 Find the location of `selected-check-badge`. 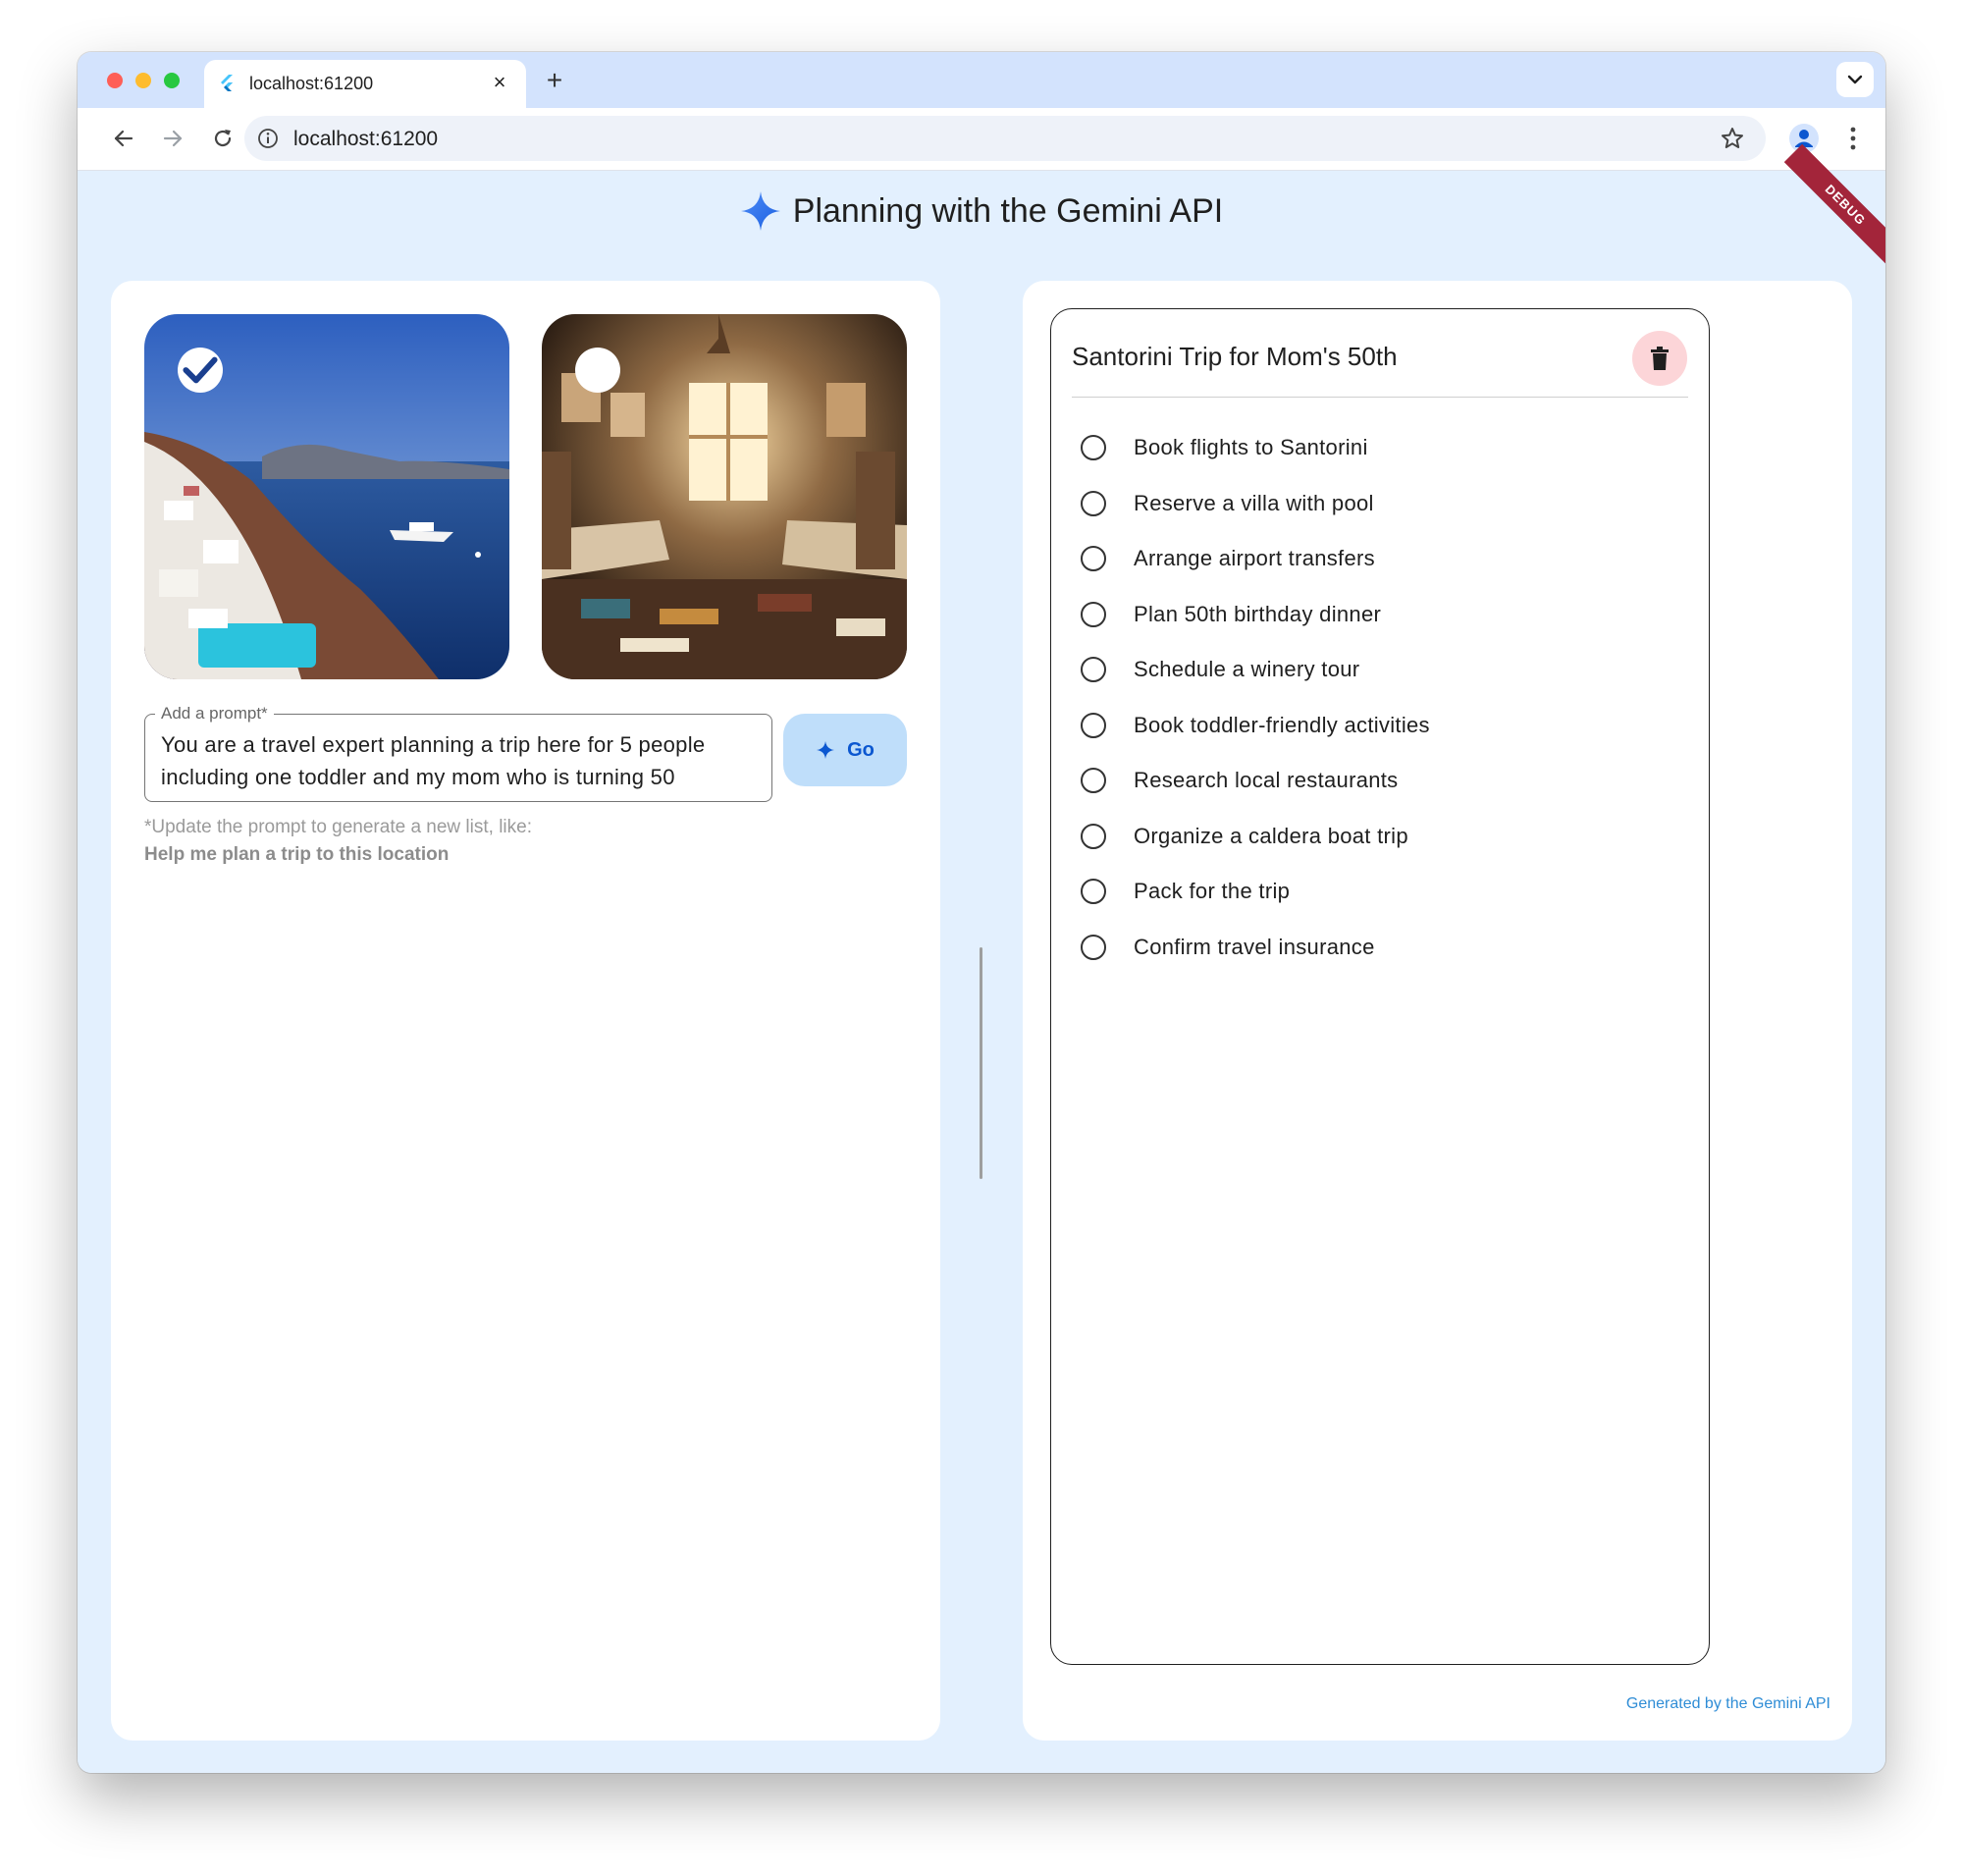

selected-check-badge is located at coordinates (200, 370).